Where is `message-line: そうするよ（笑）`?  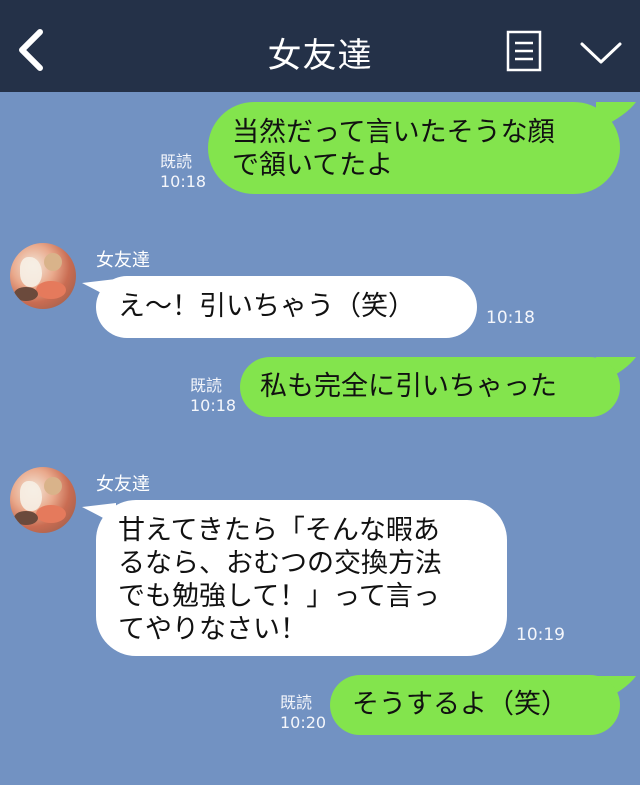 message-line: そうするよ（笑） is located at coordinates (460, 704).